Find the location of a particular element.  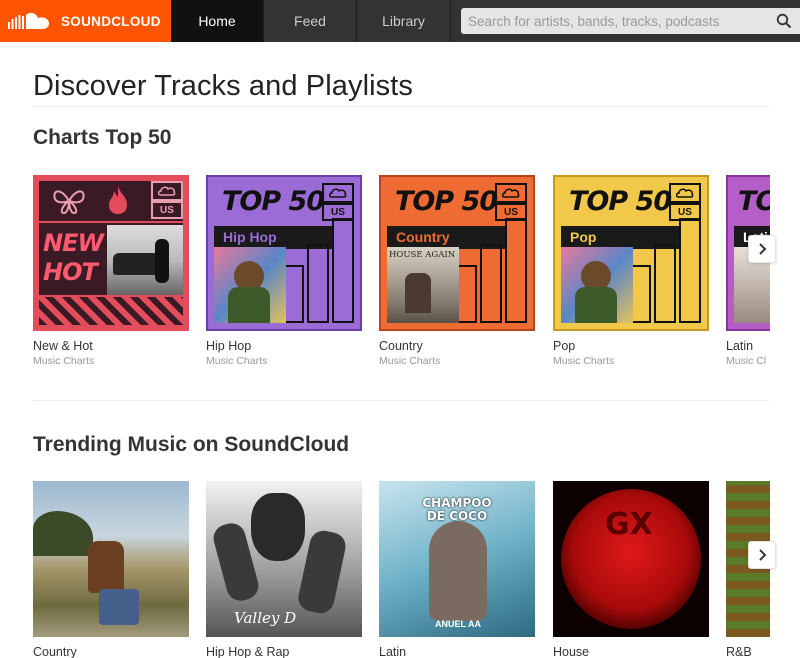

soundcloud-logo: SOUNDCLOUD is located at coordinates (85, 21).